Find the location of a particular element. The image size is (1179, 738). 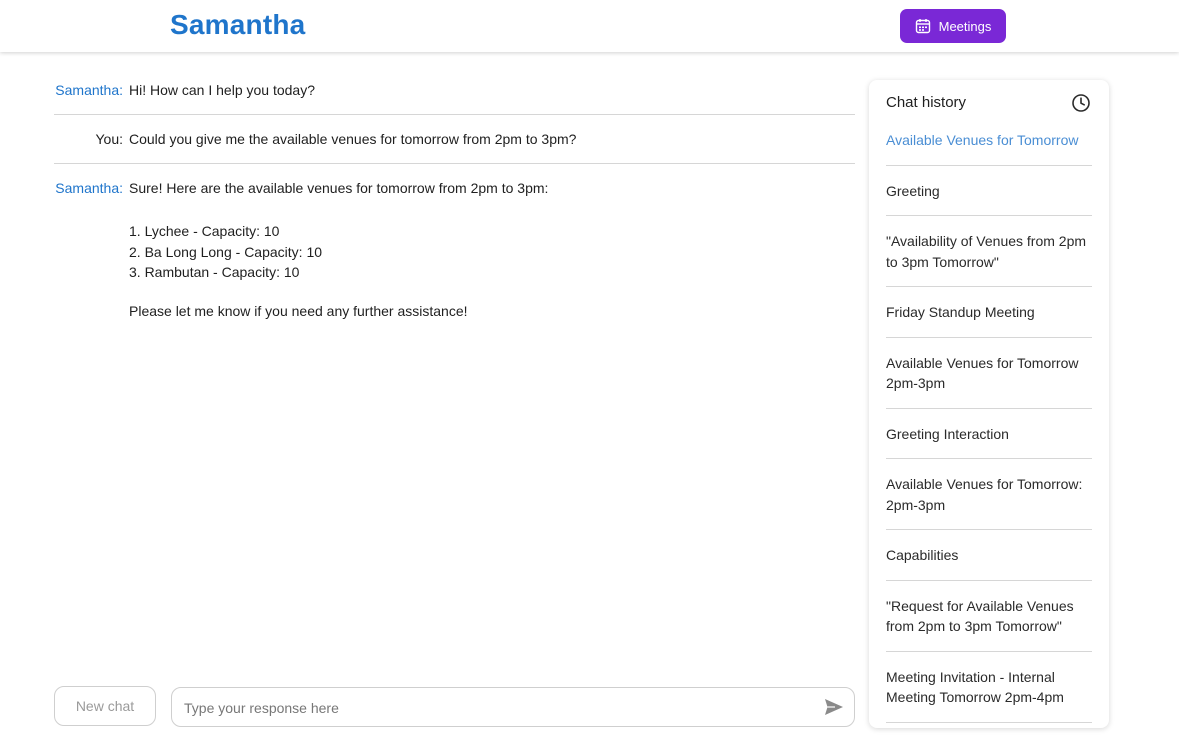

history-item: Available Venues for Tomorrow: 2pm-3pm is located at coordinates (989, 494).